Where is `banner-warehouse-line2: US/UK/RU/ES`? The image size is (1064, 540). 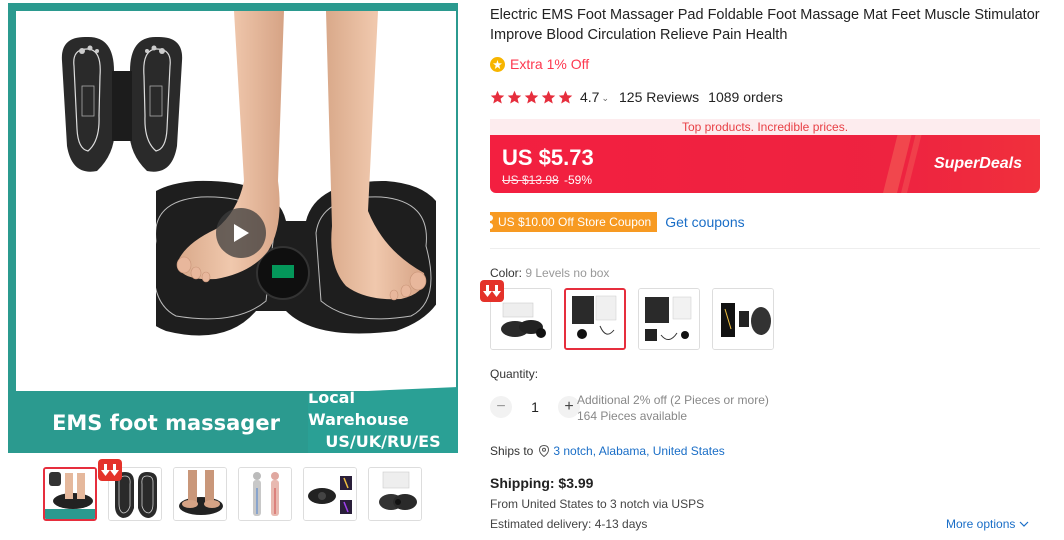
banner-warehouse-line2: US/UK/RU/ES is located at coordinates (383, 441).